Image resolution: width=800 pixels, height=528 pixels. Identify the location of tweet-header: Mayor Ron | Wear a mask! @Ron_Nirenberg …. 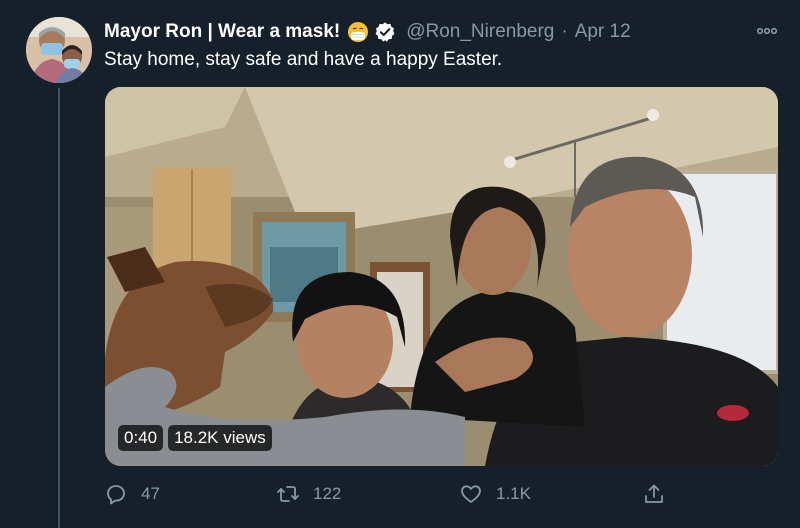
(367, 32).